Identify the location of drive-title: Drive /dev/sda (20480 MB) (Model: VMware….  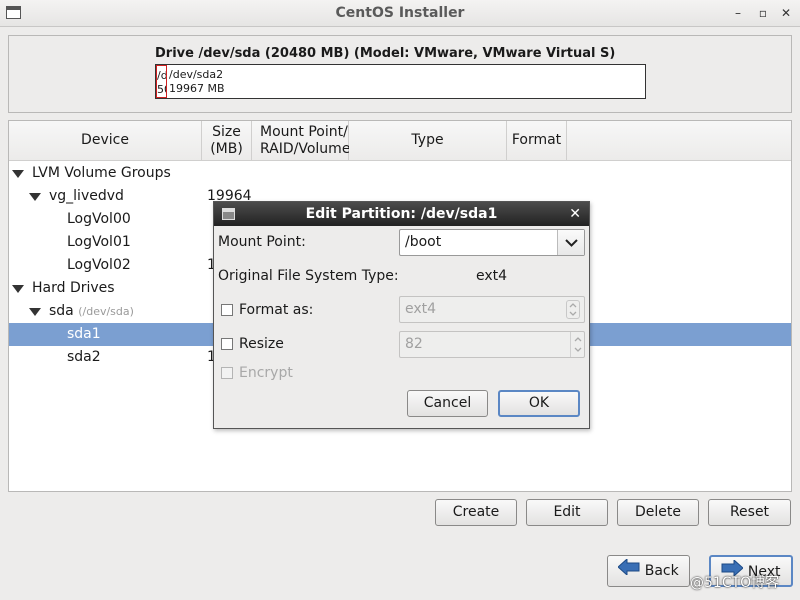
(385, 53).